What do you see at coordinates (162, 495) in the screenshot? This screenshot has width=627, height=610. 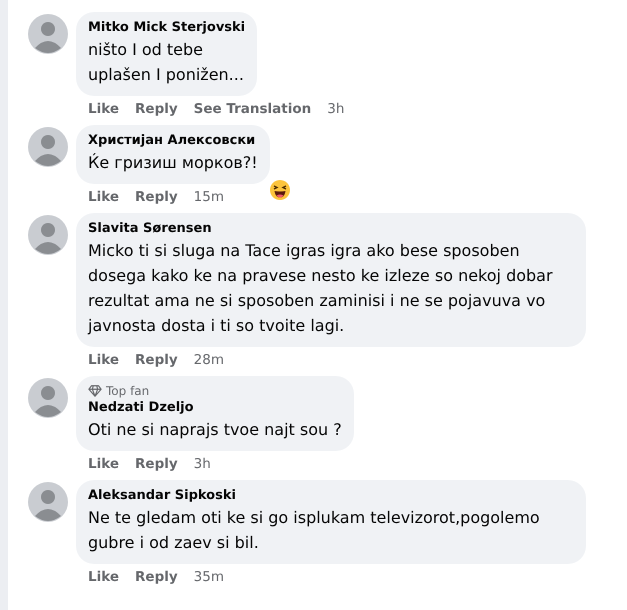 I see `author-name: Aleksandar Sipkoski` at bounding box center [162, 495].